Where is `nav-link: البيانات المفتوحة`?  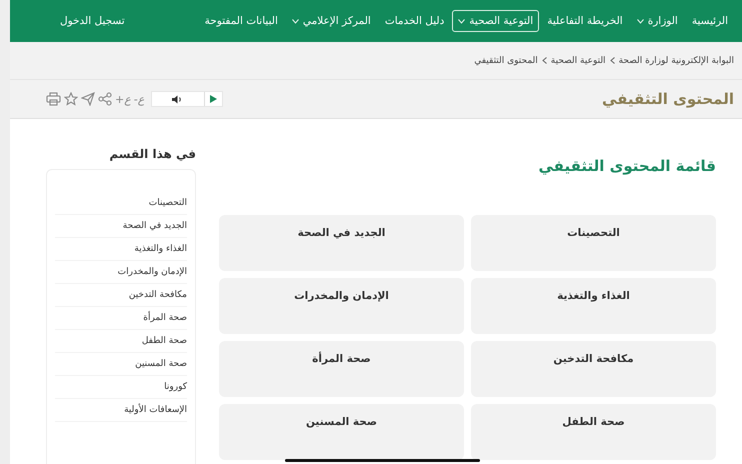
nav-link: البيانات المفتوحة is located at coordinates (241, 21).